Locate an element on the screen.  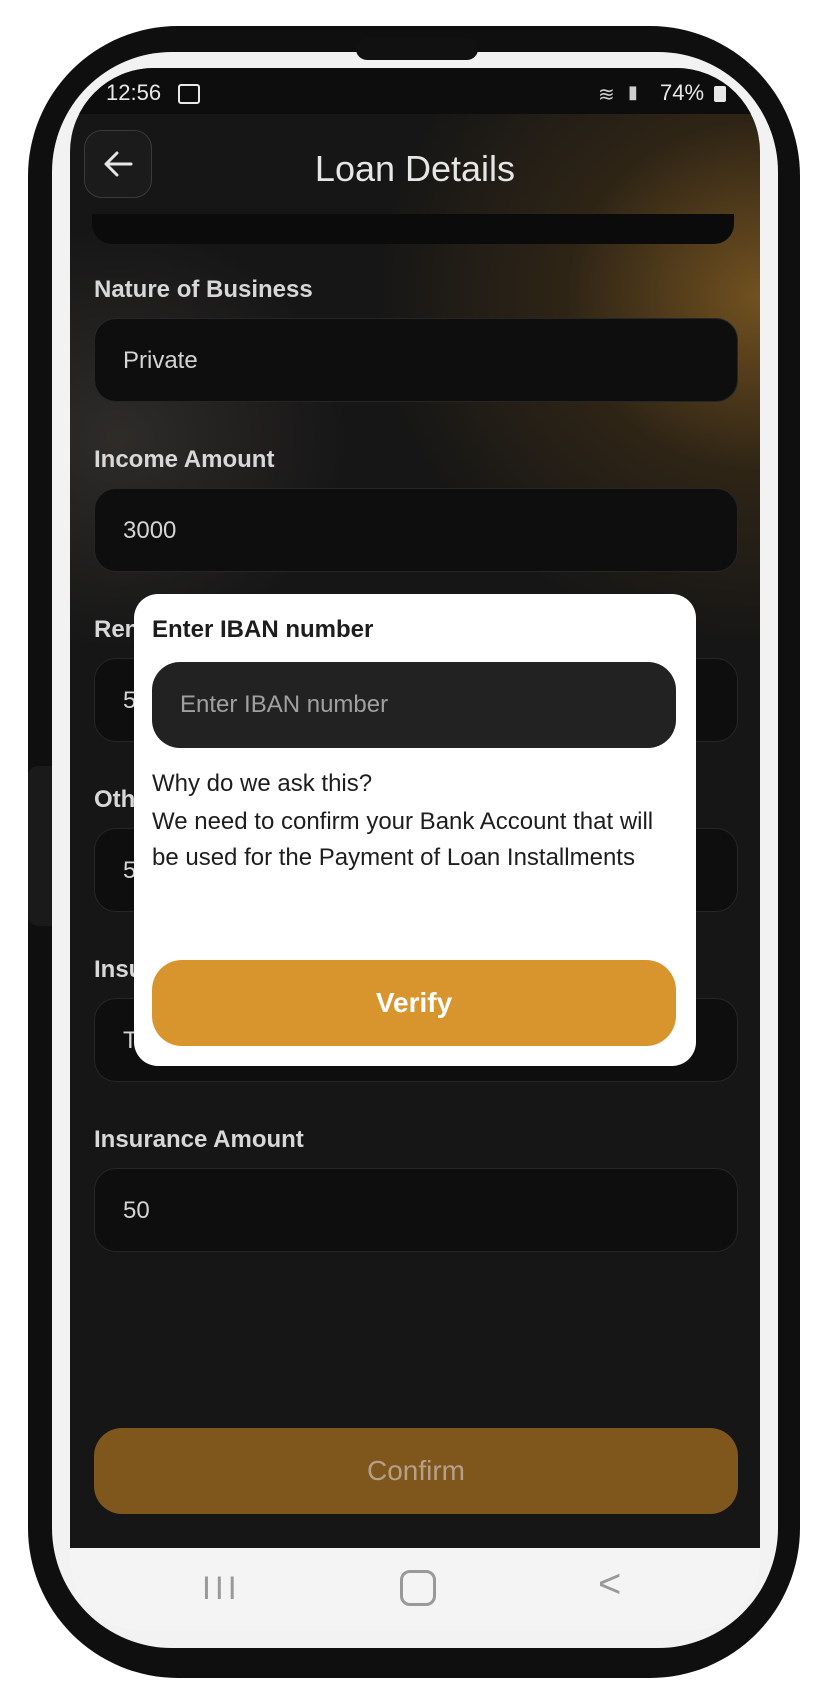
page-title: Loan Details is located at coordinates (415, 168).